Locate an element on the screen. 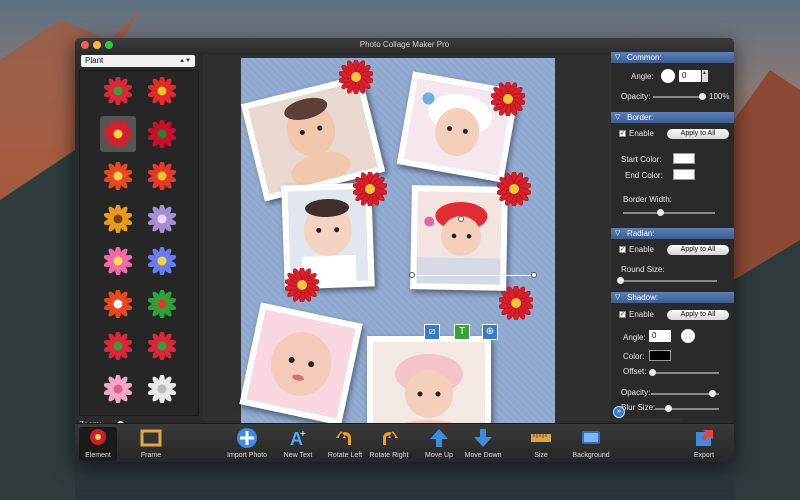 The width and height of the screenshot is (800, 500). bouquet-icon is located at coordinates (118, 91).